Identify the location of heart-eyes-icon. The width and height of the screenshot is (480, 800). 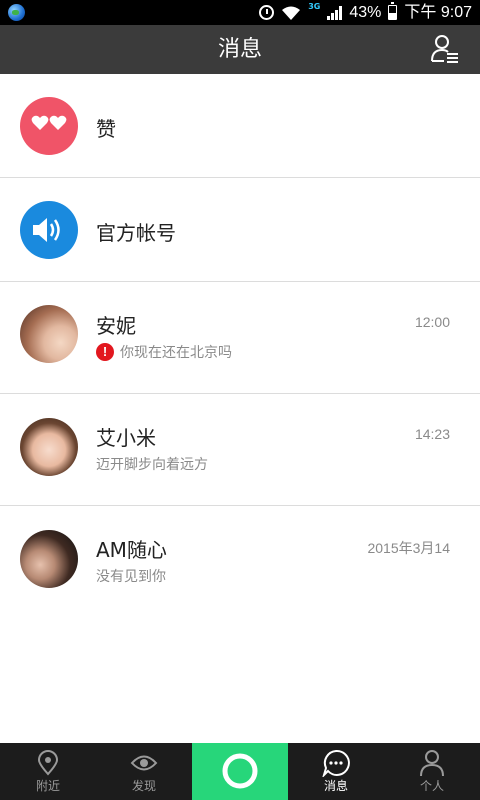
(49, 126).